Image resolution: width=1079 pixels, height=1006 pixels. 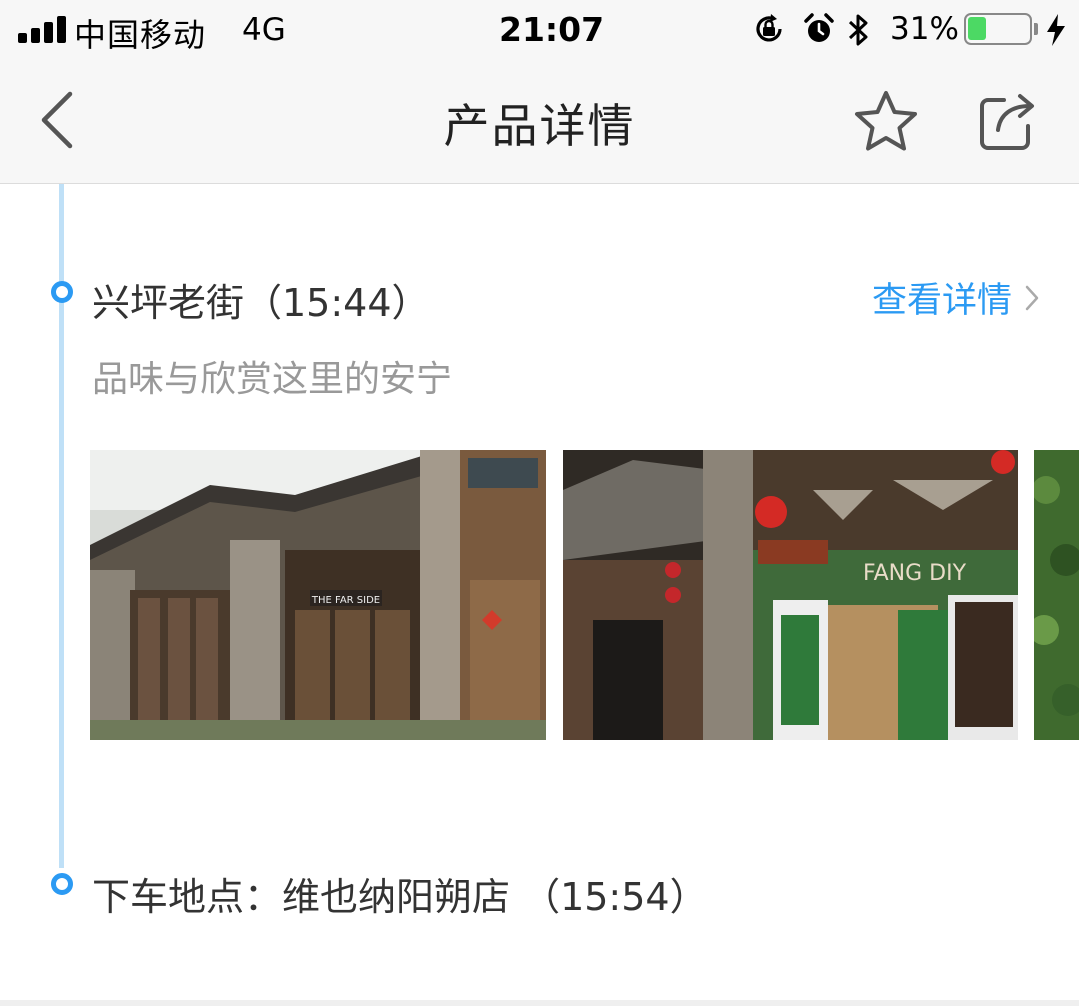 I want to click on status-bar: 中国移动 4G 21:07 31%, so click(x=539, y=30).